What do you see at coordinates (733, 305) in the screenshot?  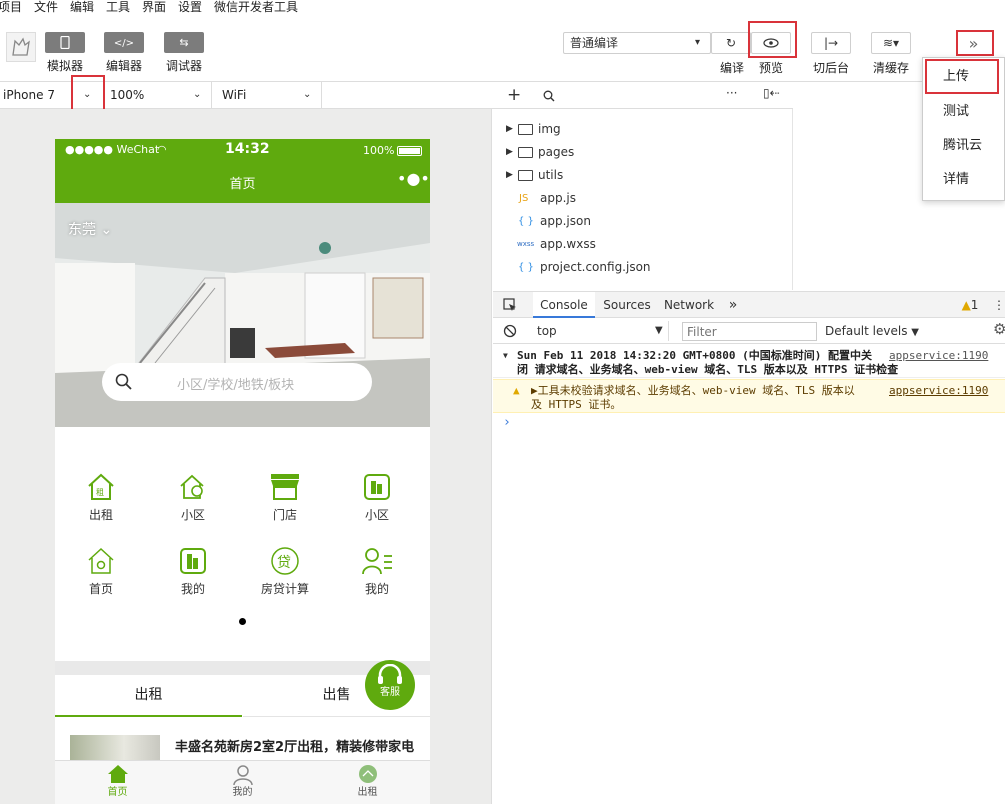 I see `more-tabs-icon: »` at bounding box center [733, 305].